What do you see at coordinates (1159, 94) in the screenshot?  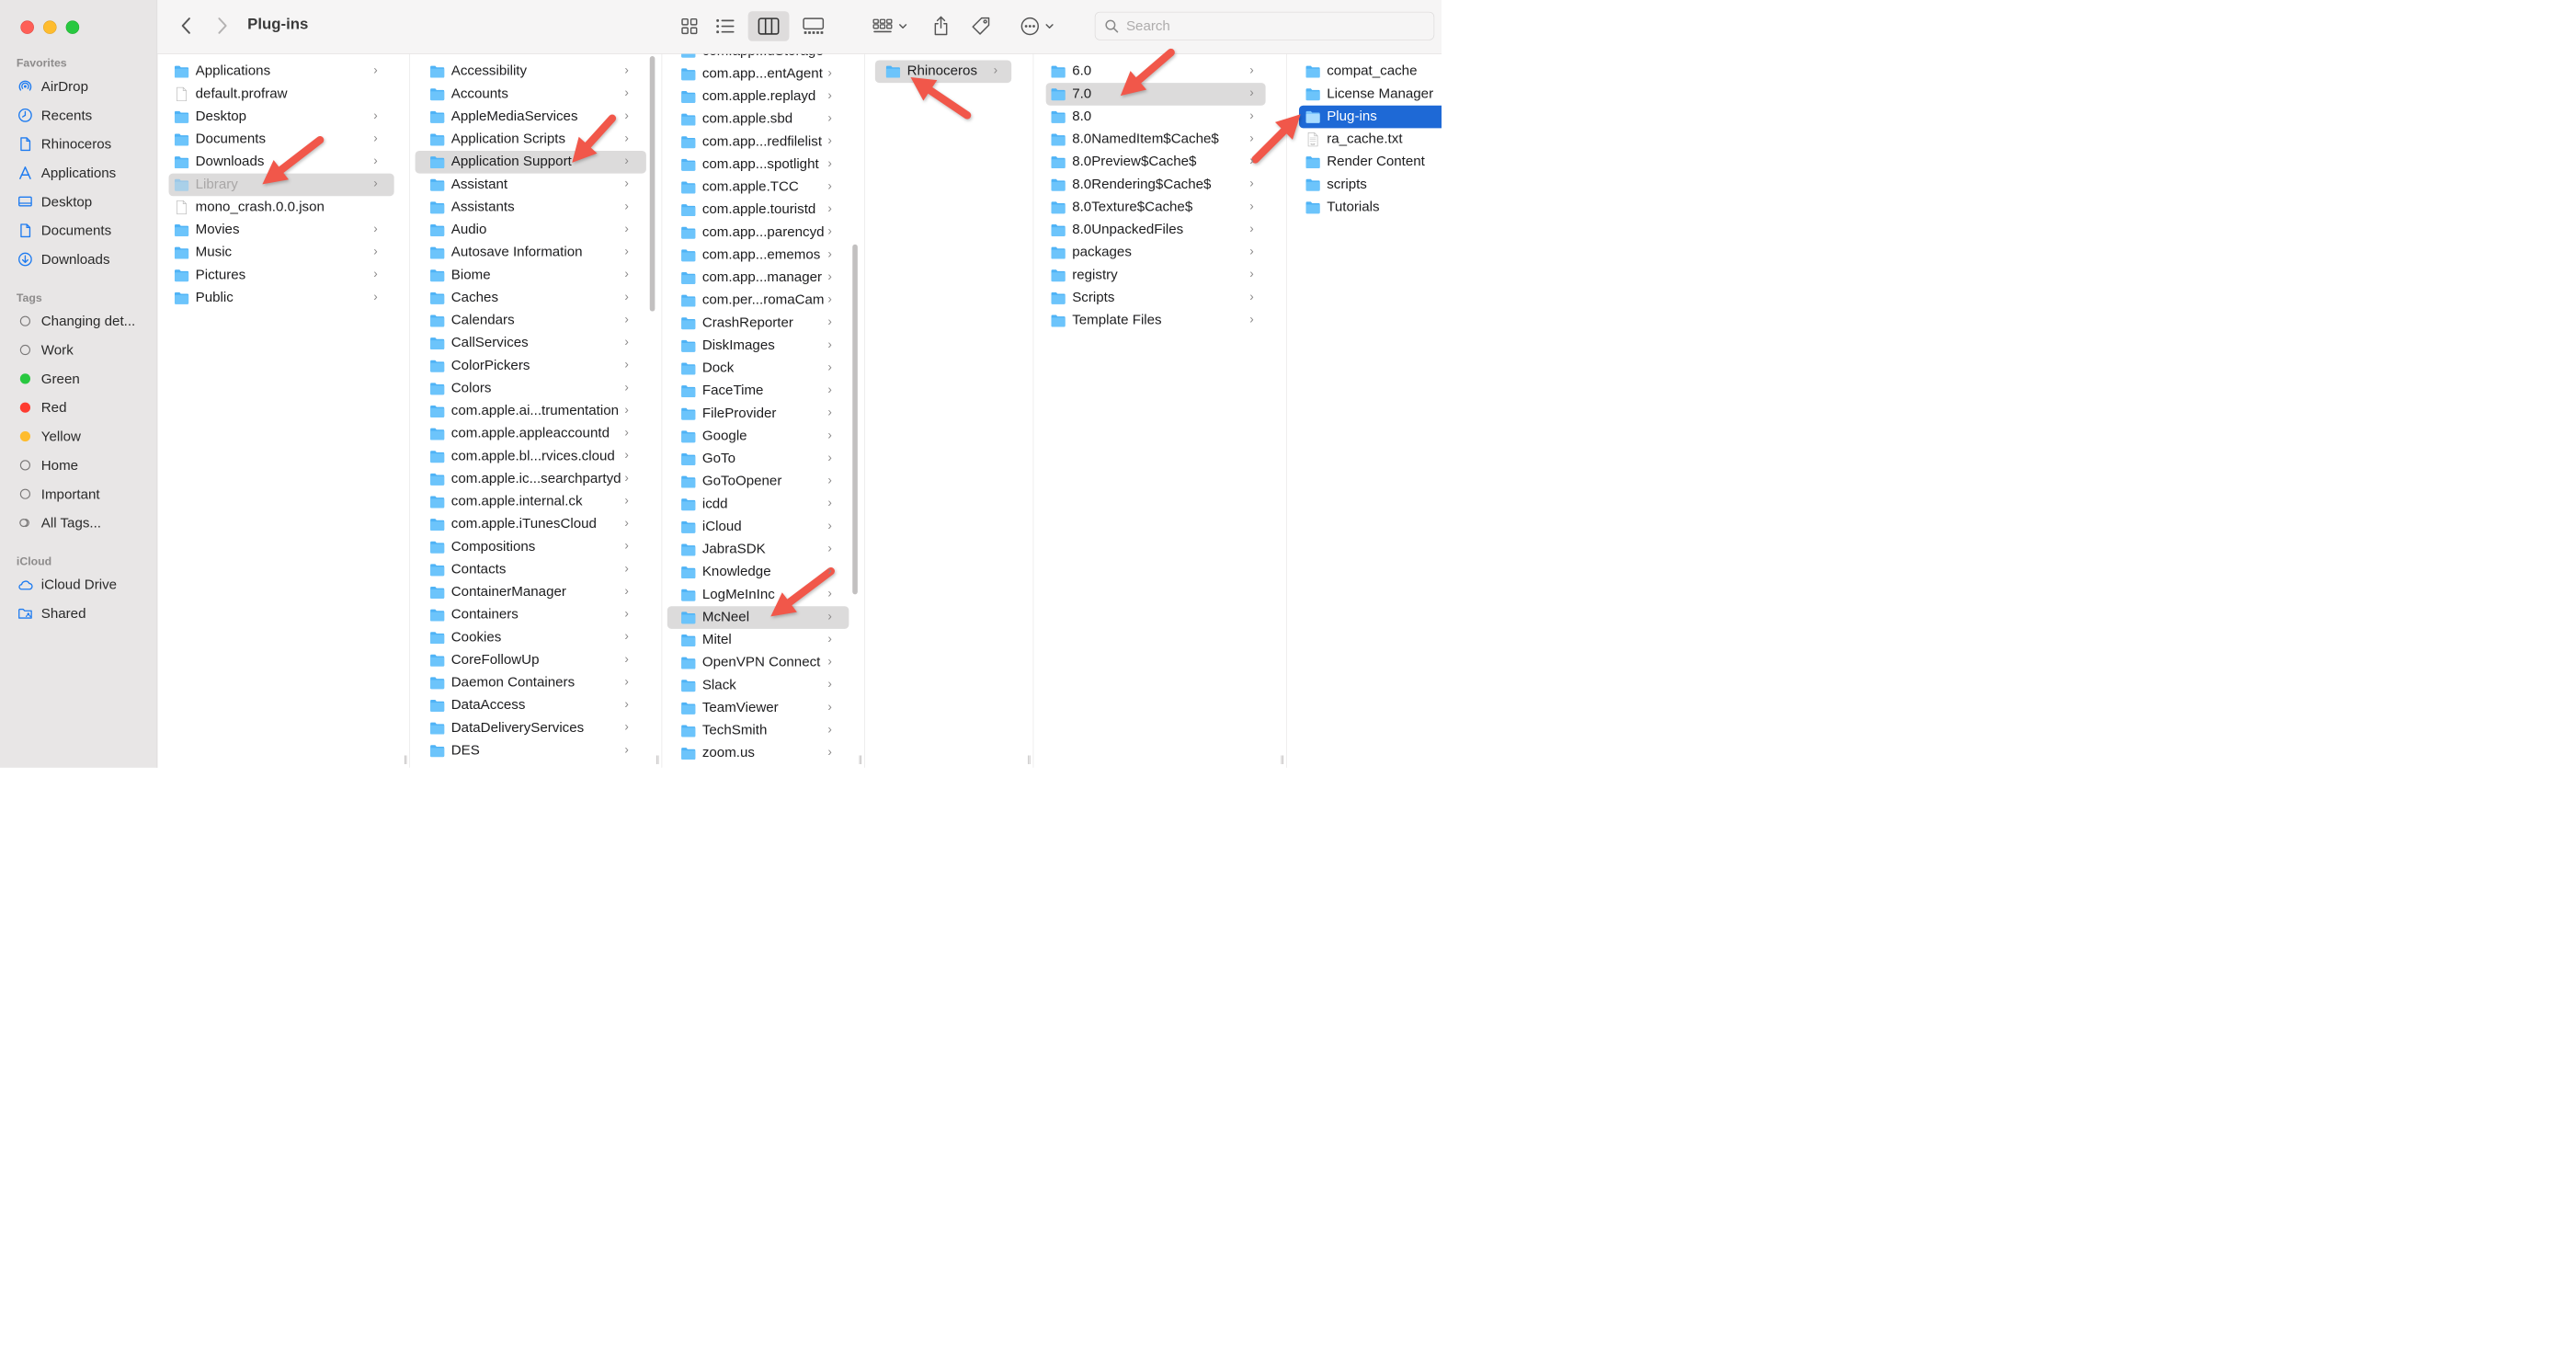 I see `list-item: 7.0 ›` at bounding box center [1159, 94].